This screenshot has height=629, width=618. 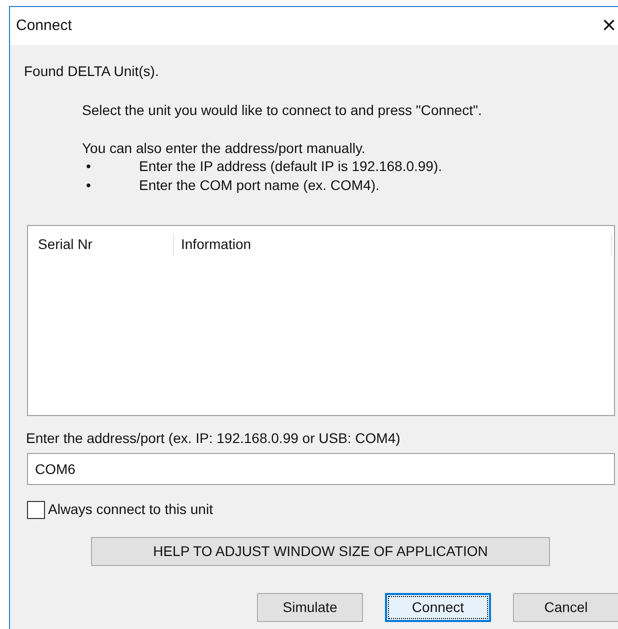 I want to click on address-field: COM6, so click(x=321, y=469).